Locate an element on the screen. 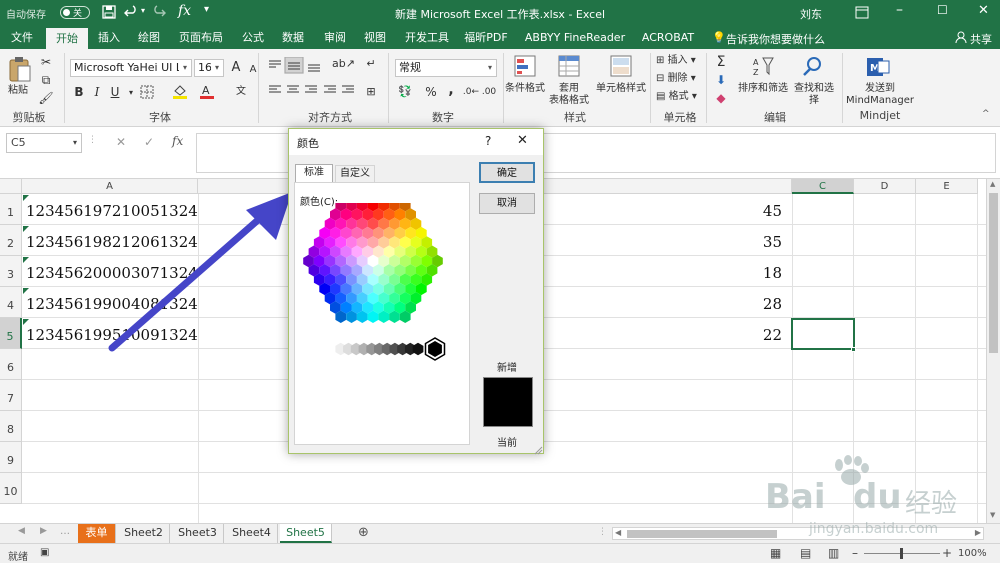 The image size is (1000, 563). add-sheet-icon: ⊕ is located at coordinates (363, 532).